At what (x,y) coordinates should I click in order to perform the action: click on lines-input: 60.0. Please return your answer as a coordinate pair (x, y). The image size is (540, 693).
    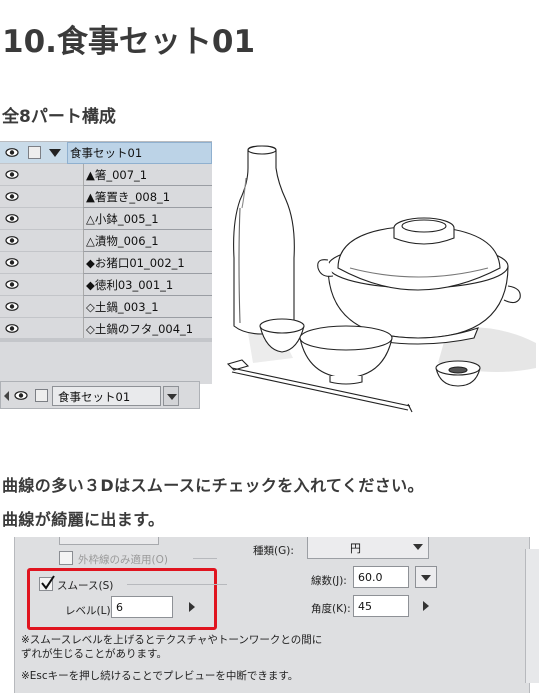
    Looking at the image, I should click on (381, 577).